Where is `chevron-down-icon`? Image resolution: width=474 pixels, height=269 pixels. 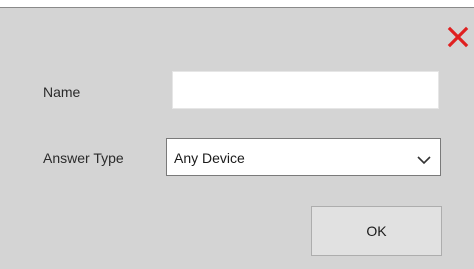 chevron-down-icon is located at coordinates (424, 158).